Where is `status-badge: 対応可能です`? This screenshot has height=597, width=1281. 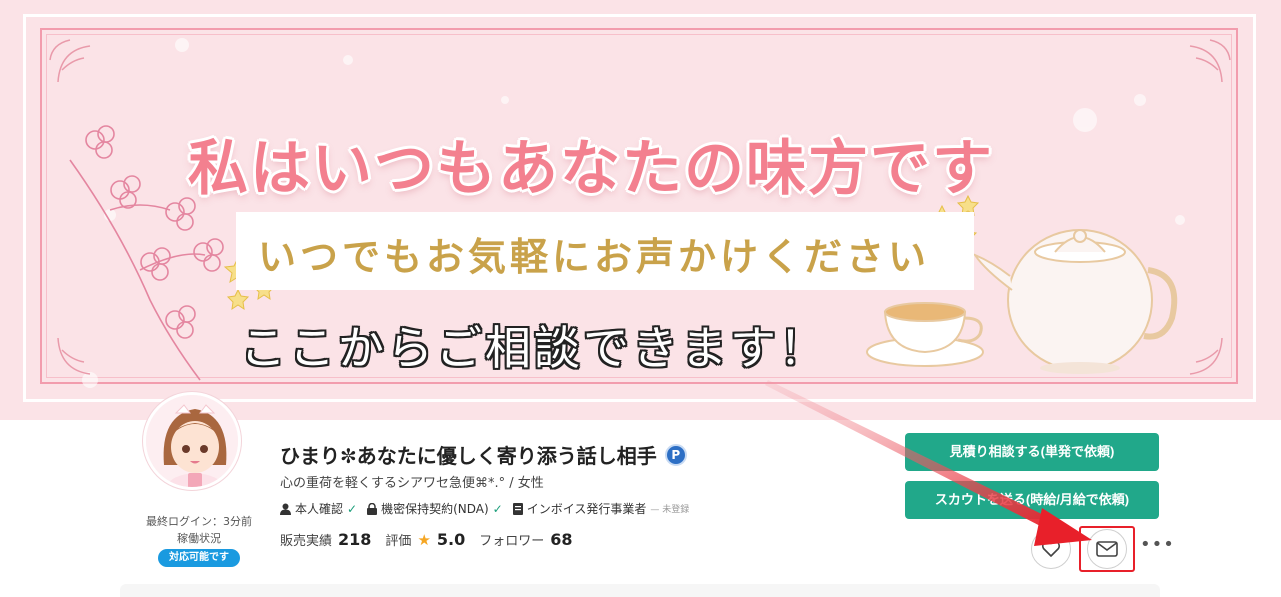
status-badge: 対応可能です is located at coordinates (199, 558).